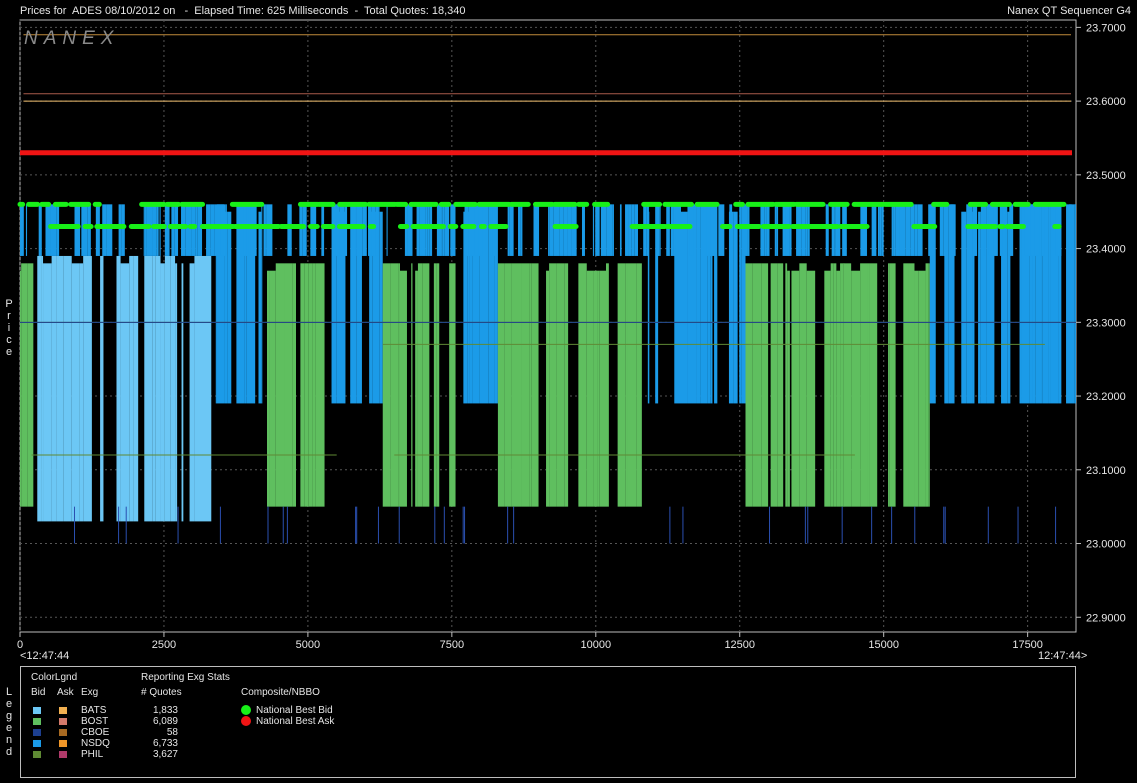  What do you see at coordinates (883, 645) in the screenshot?
I see `x-tick-label: 15000` at bounding box center [883, 645].